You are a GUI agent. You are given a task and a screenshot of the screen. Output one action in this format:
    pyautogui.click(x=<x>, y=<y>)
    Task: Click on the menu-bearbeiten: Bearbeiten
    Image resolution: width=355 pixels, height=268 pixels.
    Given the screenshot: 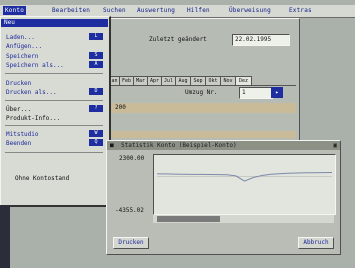 What is the action you would take?
    pyautogui.click(x=71, y=10)
    